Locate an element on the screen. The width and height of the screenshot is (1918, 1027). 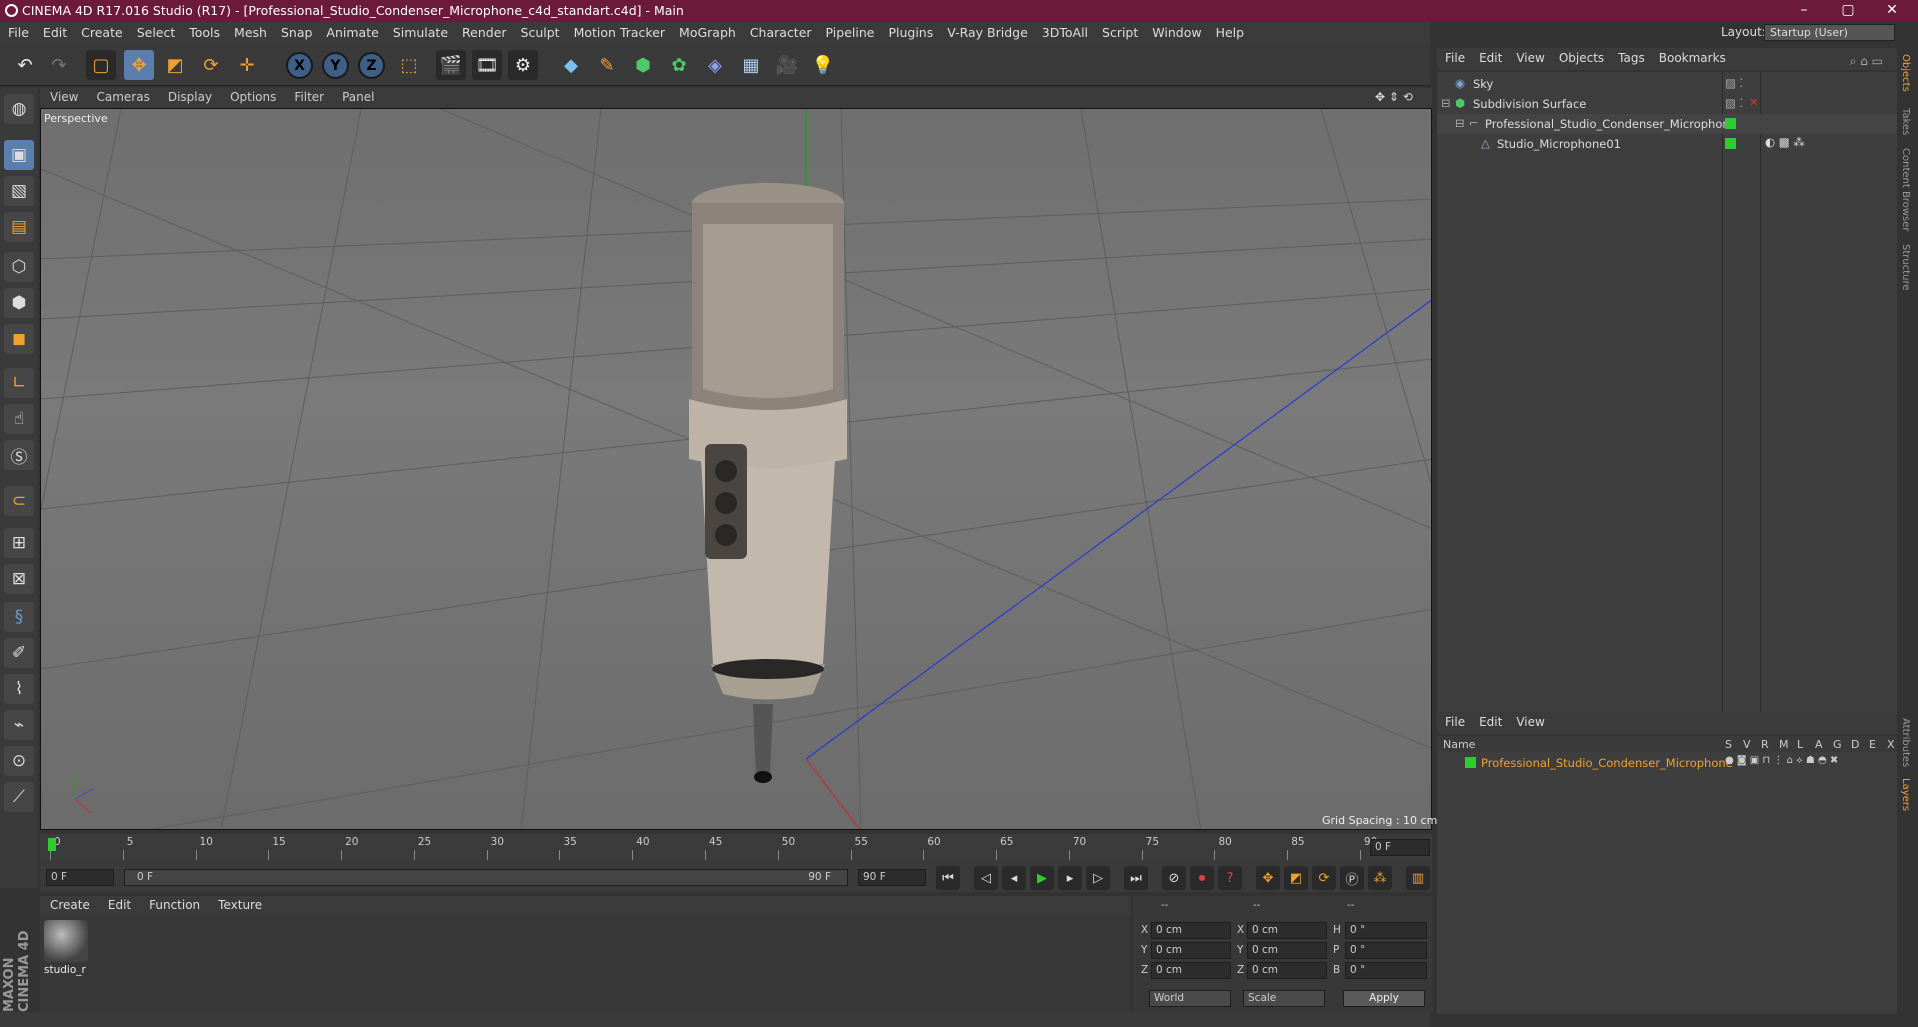
menu-sculpt: Sculpt is located at coordinates (539, 31).